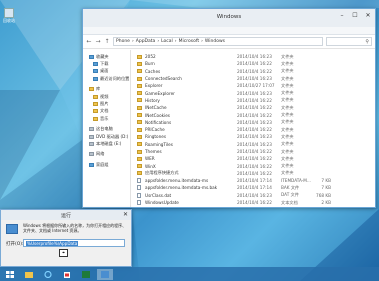 This screenshot has width=379, height=281. Describe the element at coordinates (326, 203) in the screenshot. I see `file-size: 2 KB` at that location.